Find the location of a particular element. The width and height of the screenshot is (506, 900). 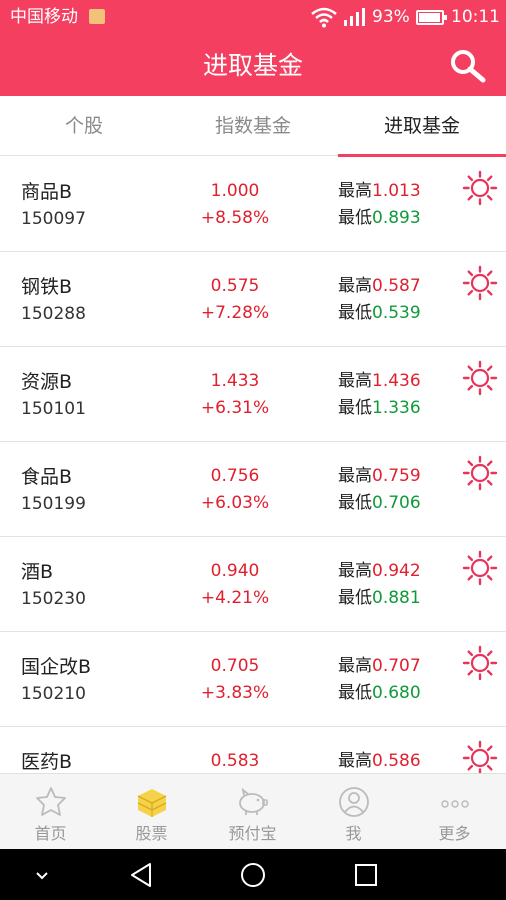

nav-stocks: 股票 is located at coordinates (151, 812).